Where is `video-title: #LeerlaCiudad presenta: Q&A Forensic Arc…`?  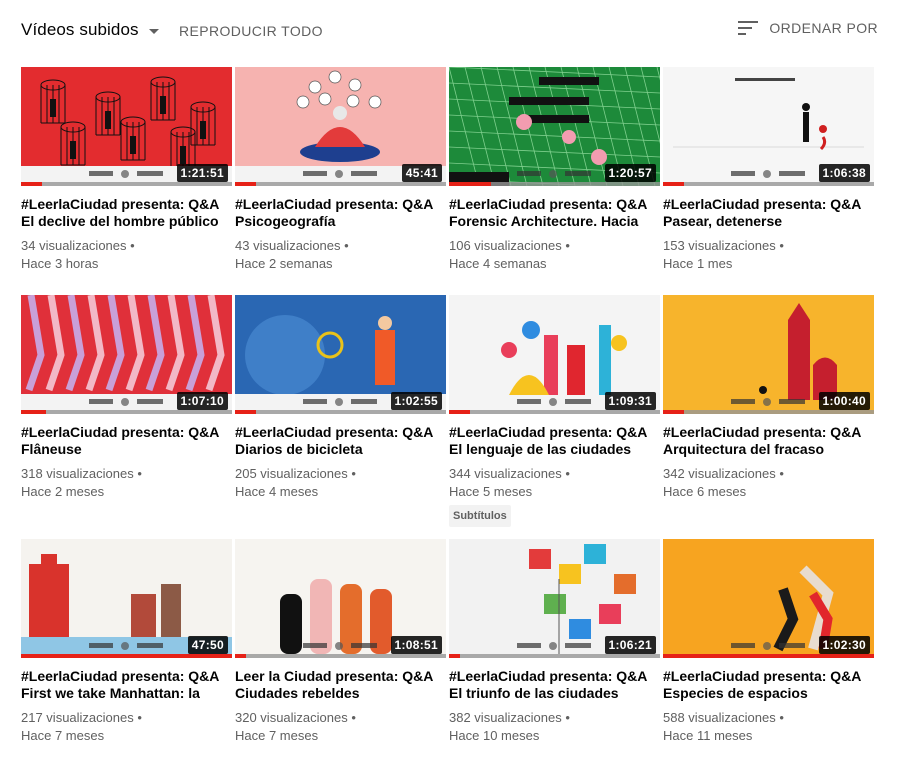 video-title: #LeerlaCiudad presenta: Q&A Forensic Arc… is located at coordinates (554, 213).